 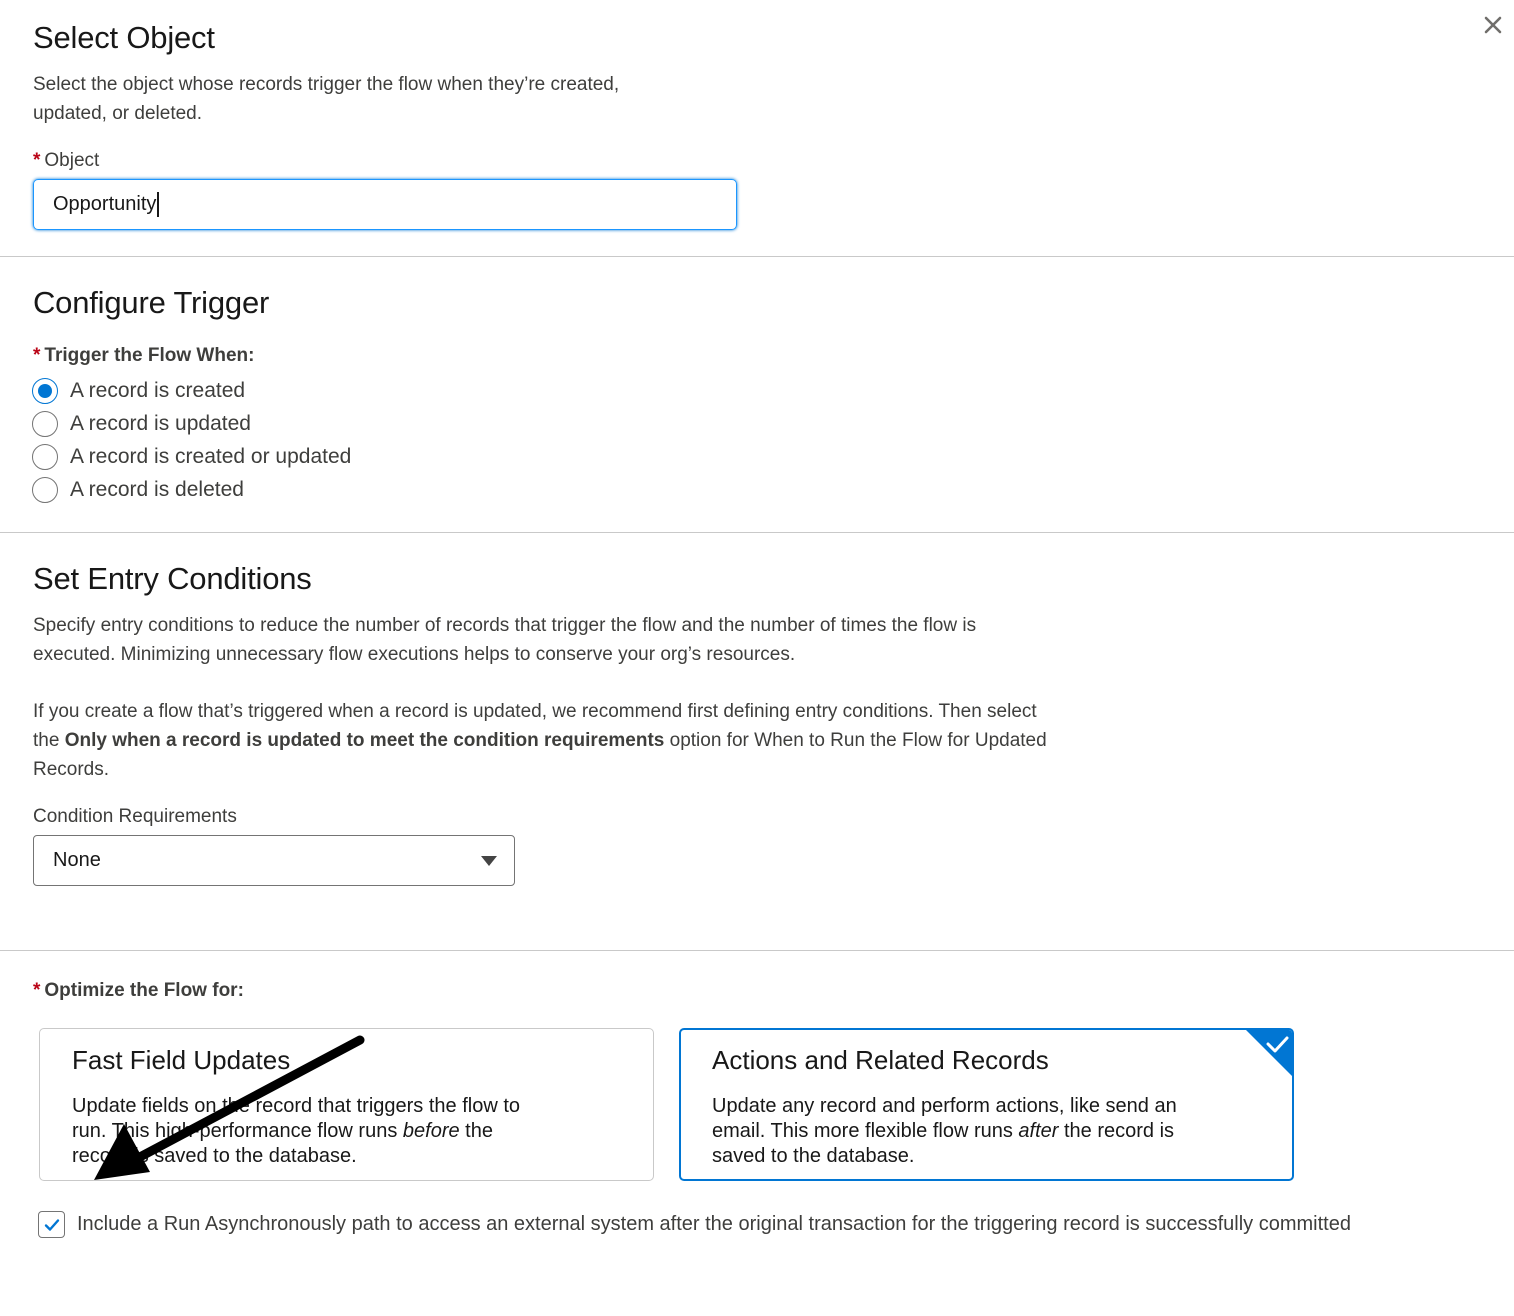 I want to click on select-value: None, so click(x=77, y=860).